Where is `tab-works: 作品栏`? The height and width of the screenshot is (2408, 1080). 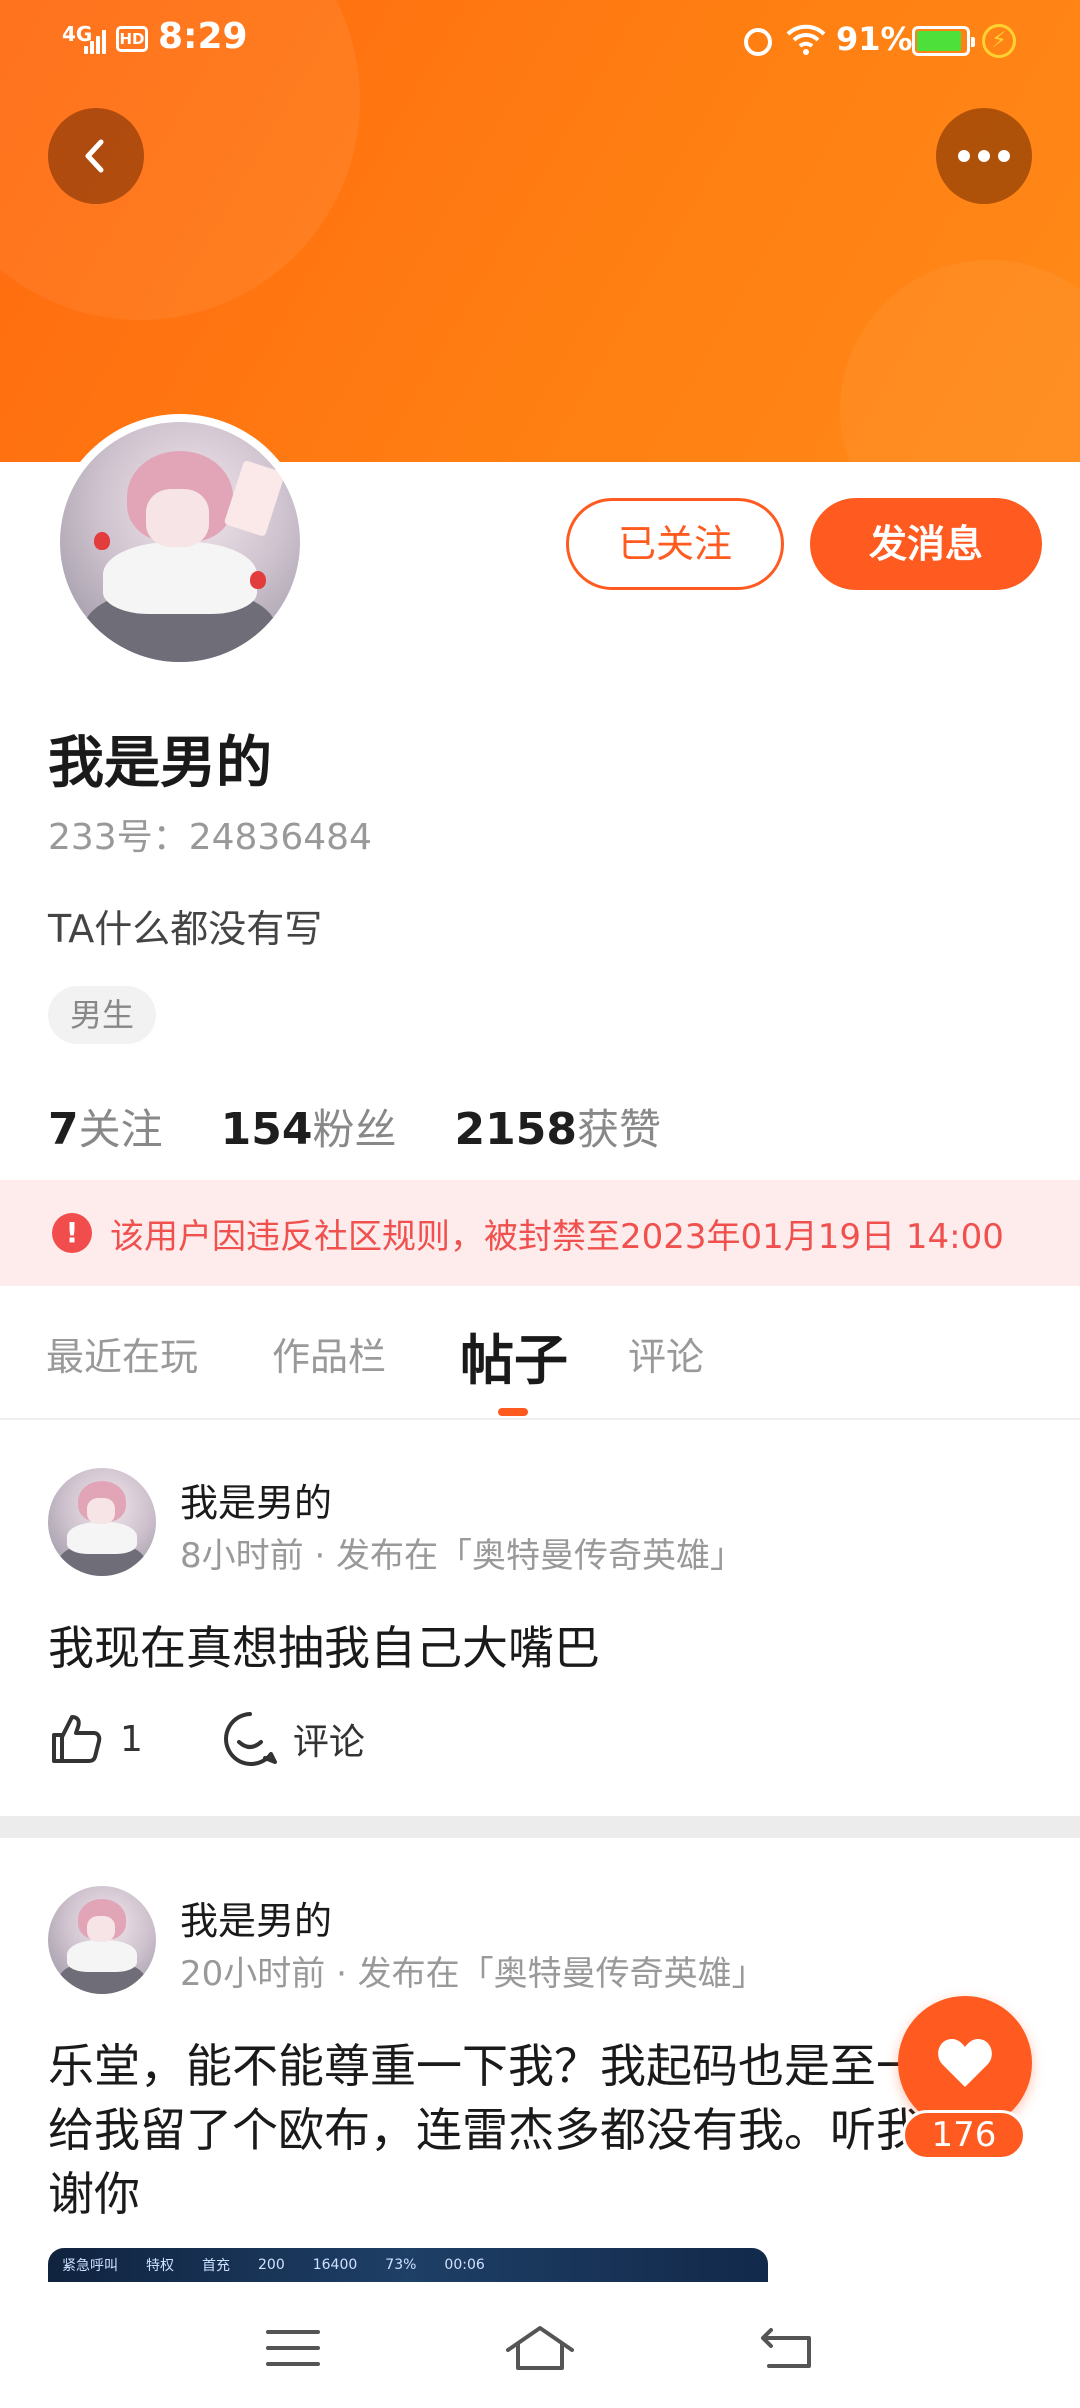 tab-works: 作品栏 is located at coordinates (329, 1353).